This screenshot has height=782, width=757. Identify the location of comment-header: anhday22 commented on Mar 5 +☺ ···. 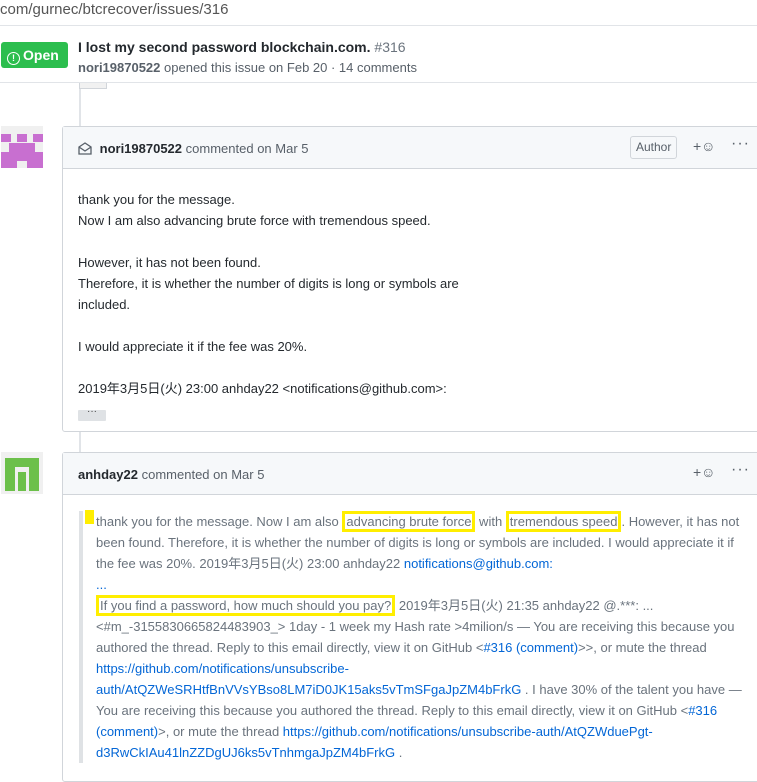
(410, 474).